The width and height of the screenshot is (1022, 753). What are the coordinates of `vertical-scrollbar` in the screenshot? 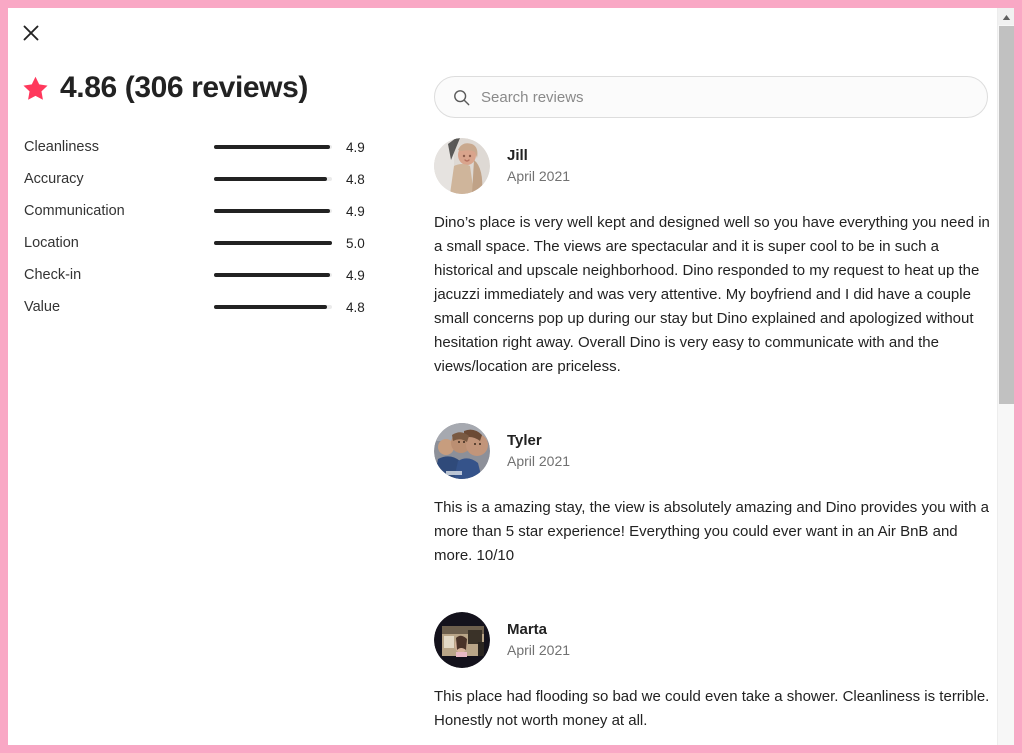 It's located at (1005, 376).